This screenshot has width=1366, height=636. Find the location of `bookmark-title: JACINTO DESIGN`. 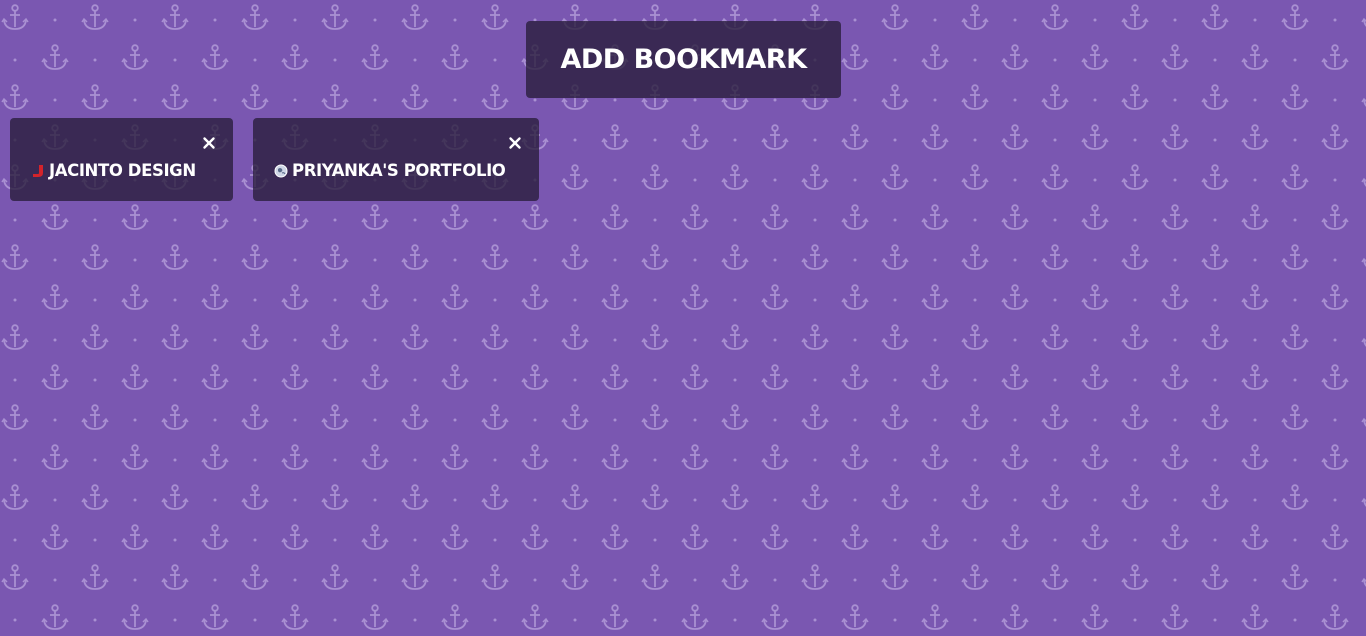

bookmark-title: JACINTO DESIGN is located at coordinates (122, 170).